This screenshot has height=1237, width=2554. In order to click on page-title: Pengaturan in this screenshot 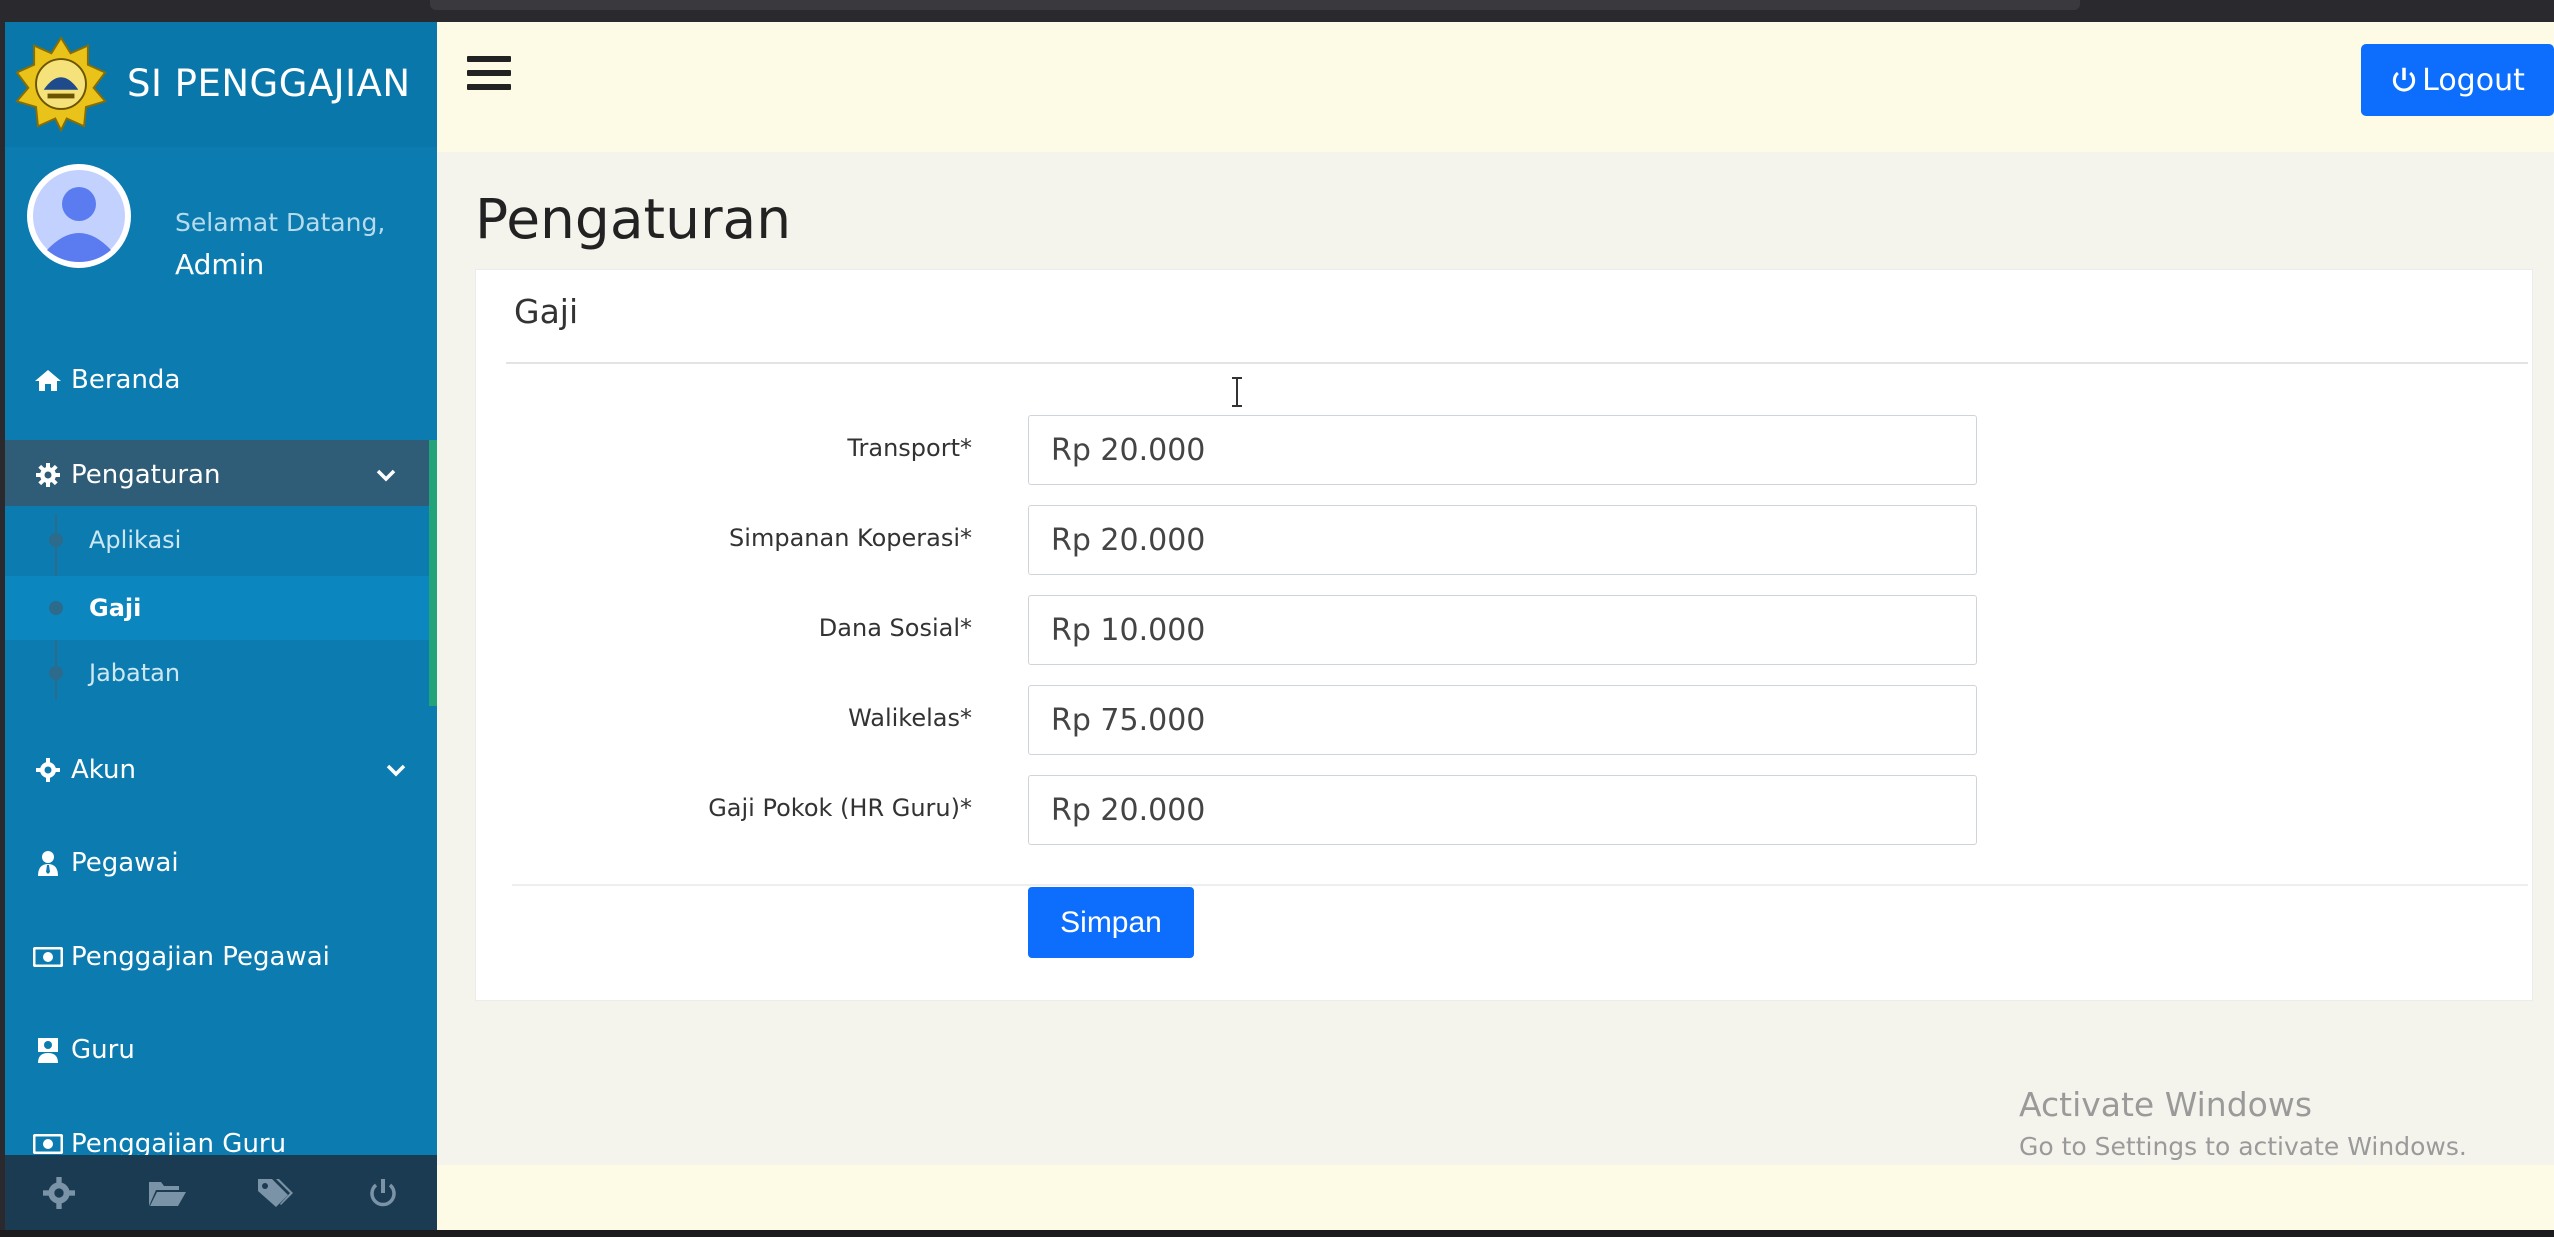, I will do `click(633, 219)`.